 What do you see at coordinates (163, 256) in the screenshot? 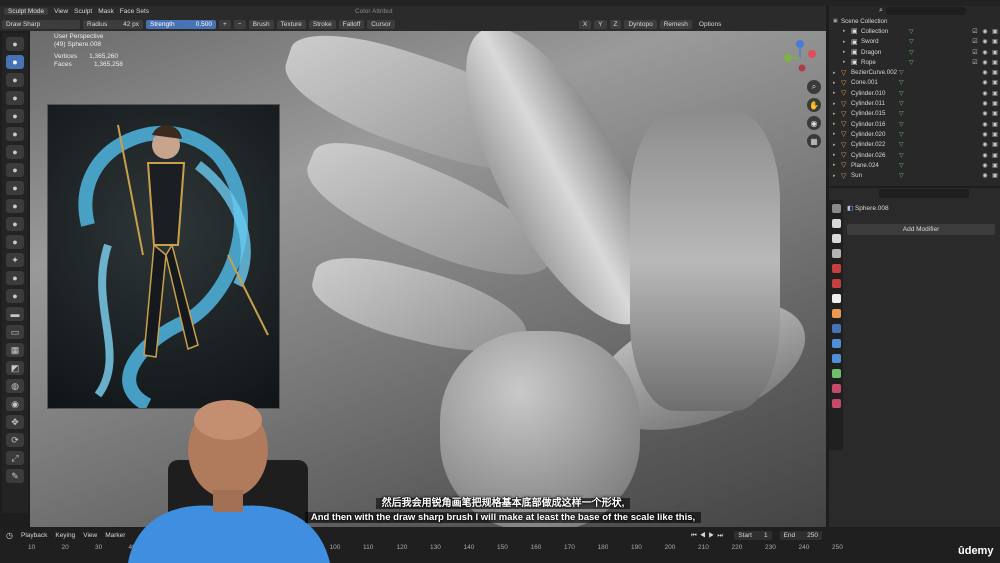
I see `reference-image` at bounding box center [163, 256].